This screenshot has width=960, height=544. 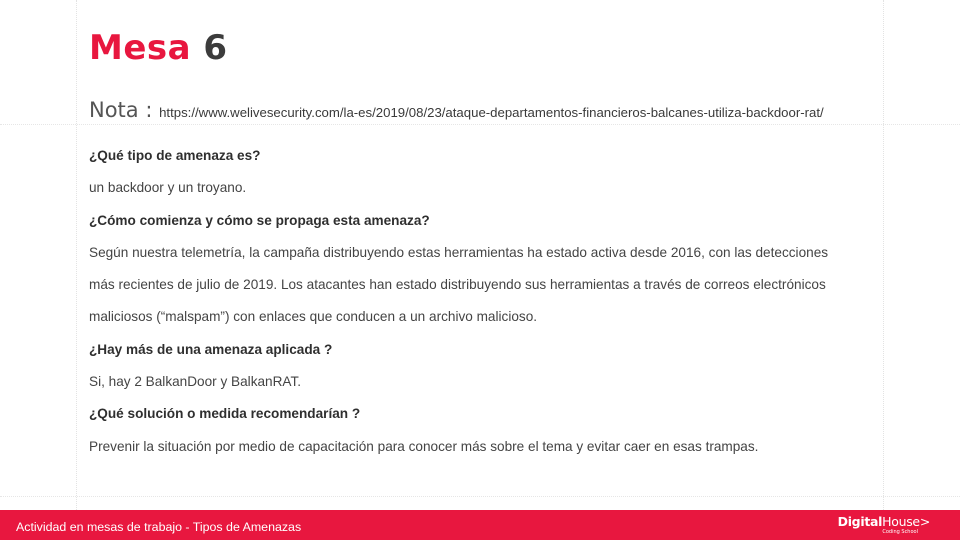 What do you see at coordinates (215, 48) in the screenshot?
I see `title-number: 6` at bounding box center [215, 48].